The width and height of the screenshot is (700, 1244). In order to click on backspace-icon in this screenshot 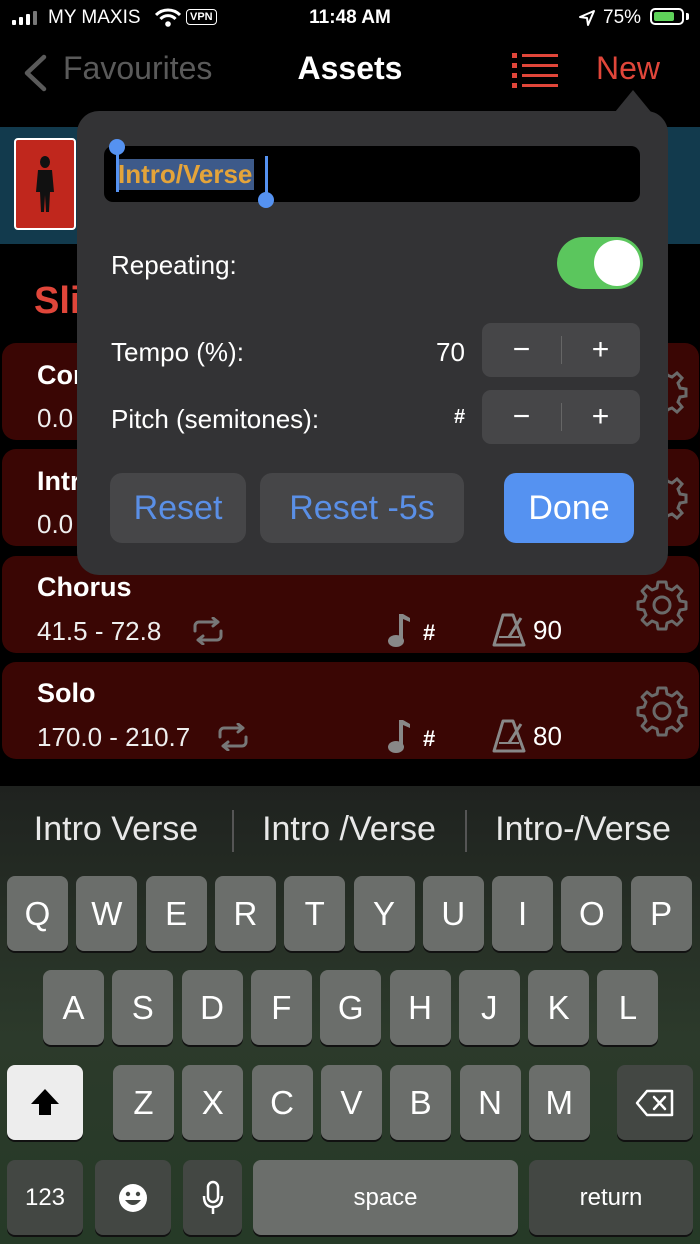, I will do `click(654, 1103)`.